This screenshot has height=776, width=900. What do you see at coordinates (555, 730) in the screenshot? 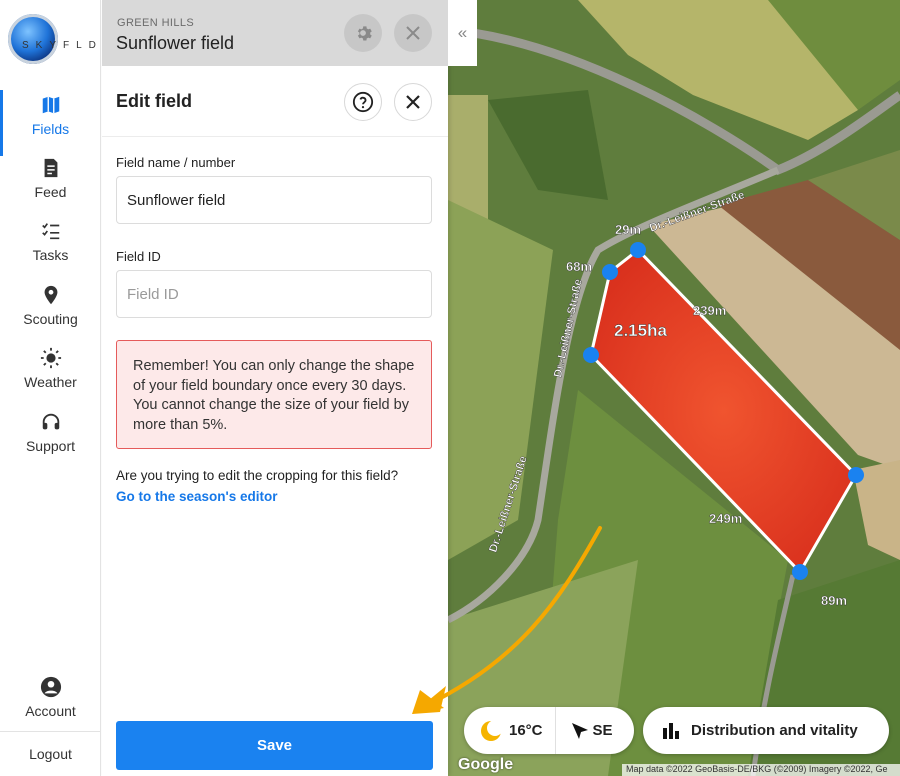
I see `pill-divider` at bounding box center [555, 730].